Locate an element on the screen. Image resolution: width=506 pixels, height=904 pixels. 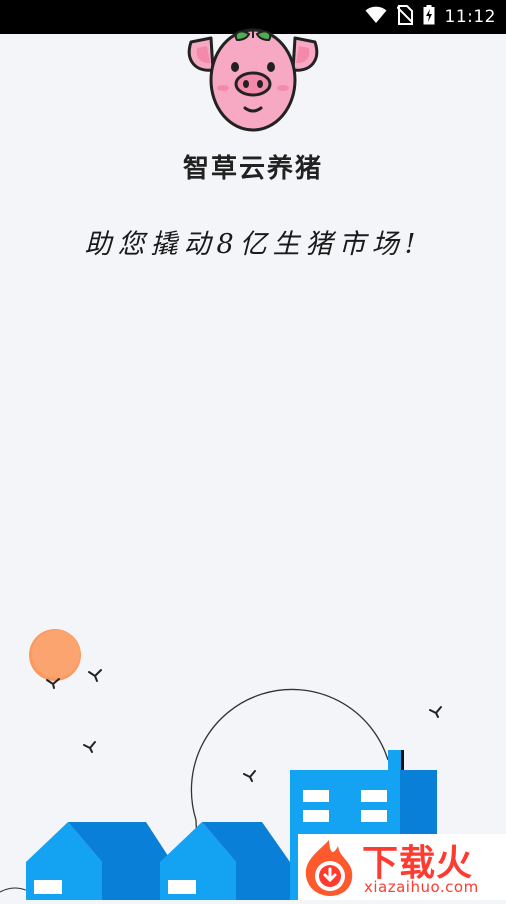
status-icons: 11:12 is located at coordinates (431, 17).